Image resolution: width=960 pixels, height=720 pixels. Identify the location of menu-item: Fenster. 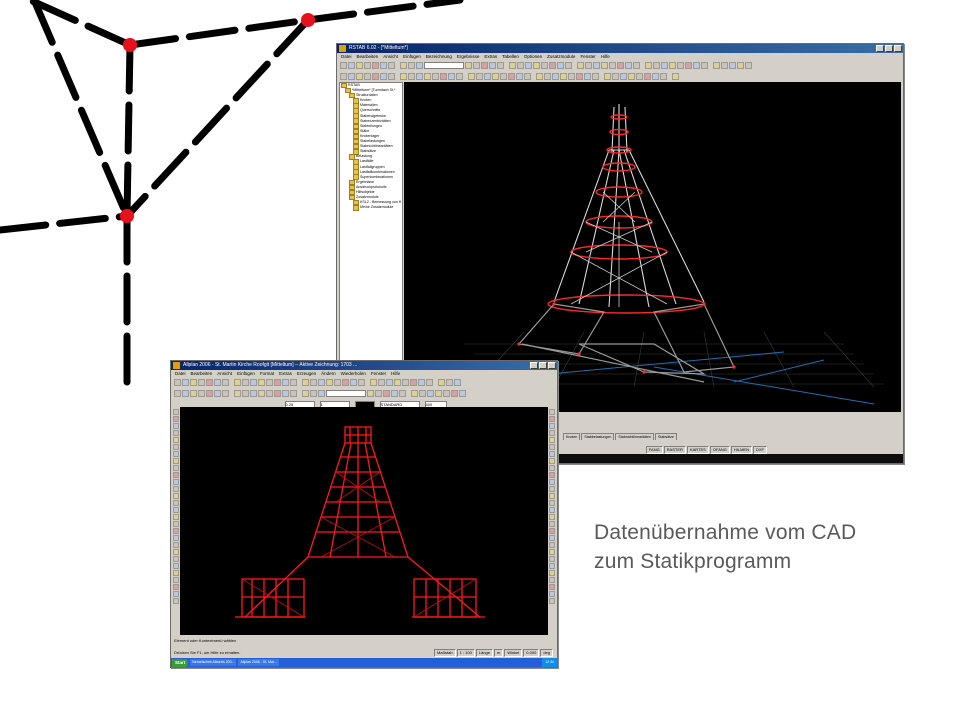
(587, 56).